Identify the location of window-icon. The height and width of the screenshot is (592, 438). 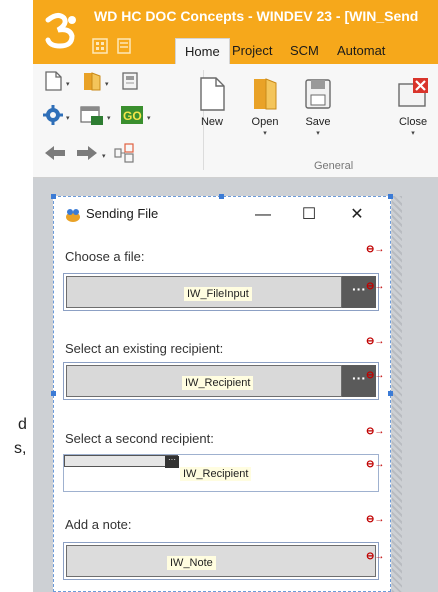
(130, 81).